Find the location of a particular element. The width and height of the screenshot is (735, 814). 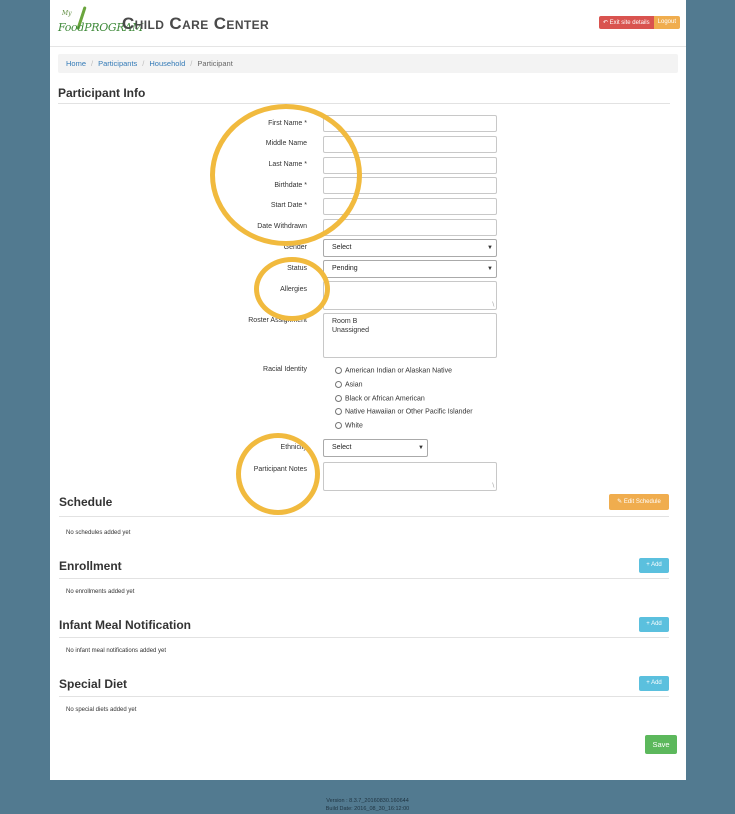

infant-meal-notification-heading: Infant Meal Notification is located at coordinates (125, 625).